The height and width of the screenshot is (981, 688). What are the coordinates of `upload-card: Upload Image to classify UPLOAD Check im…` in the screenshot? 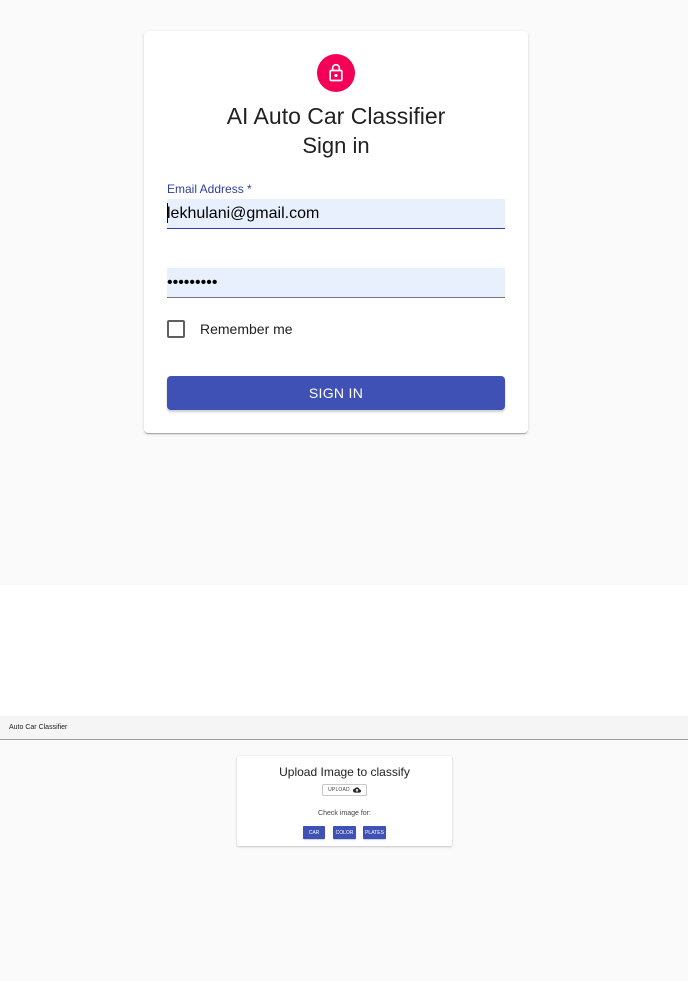 It's located at (344, 801).